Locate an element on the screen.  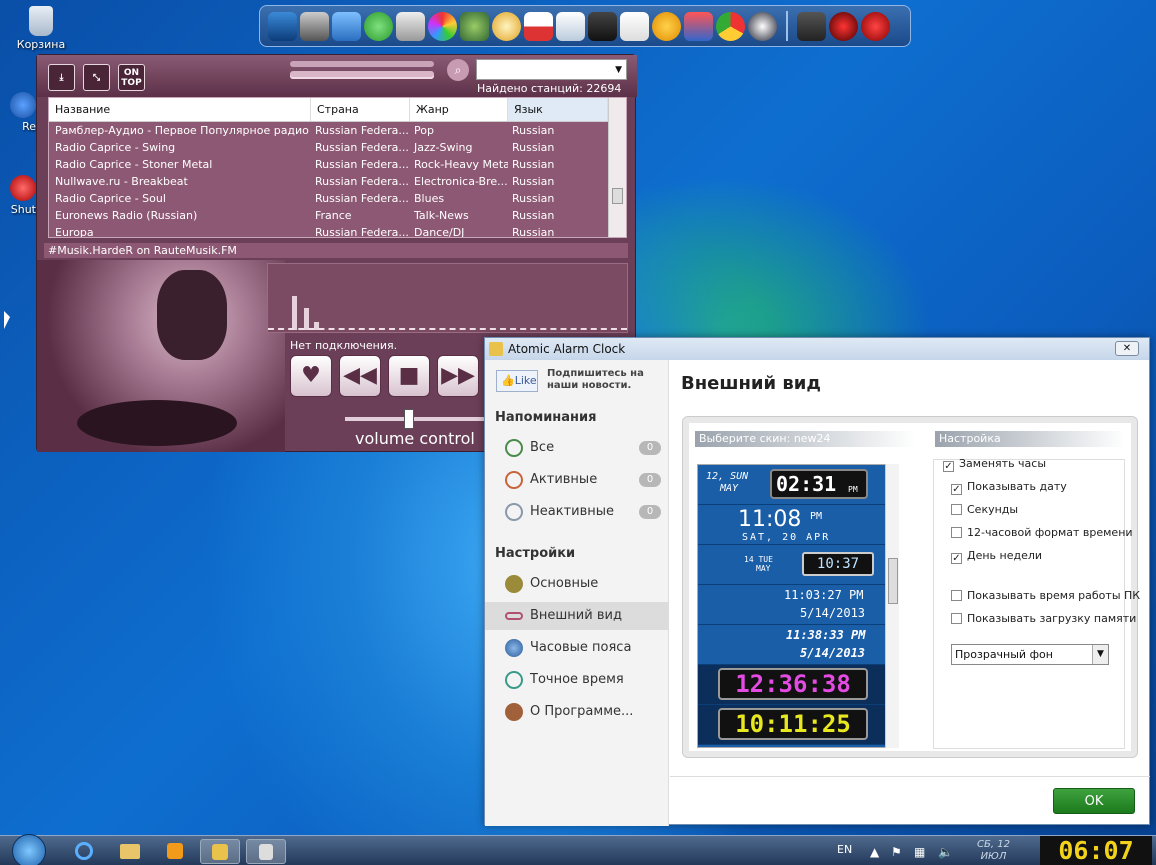
favorite-button: ♥ is located at coordinates (311, 376).